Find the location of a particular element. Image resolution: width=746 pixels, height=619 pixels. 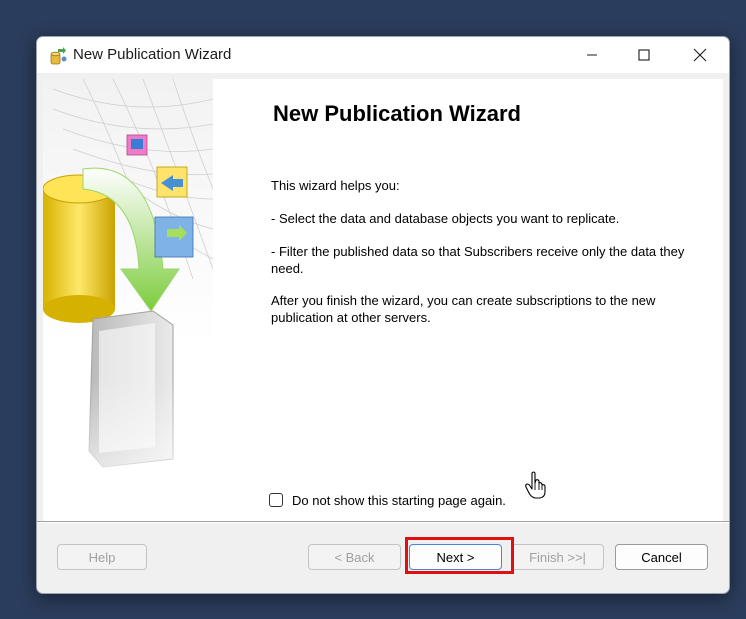

title-bar: New Publication Wizard is located at coordinates (383, 55).